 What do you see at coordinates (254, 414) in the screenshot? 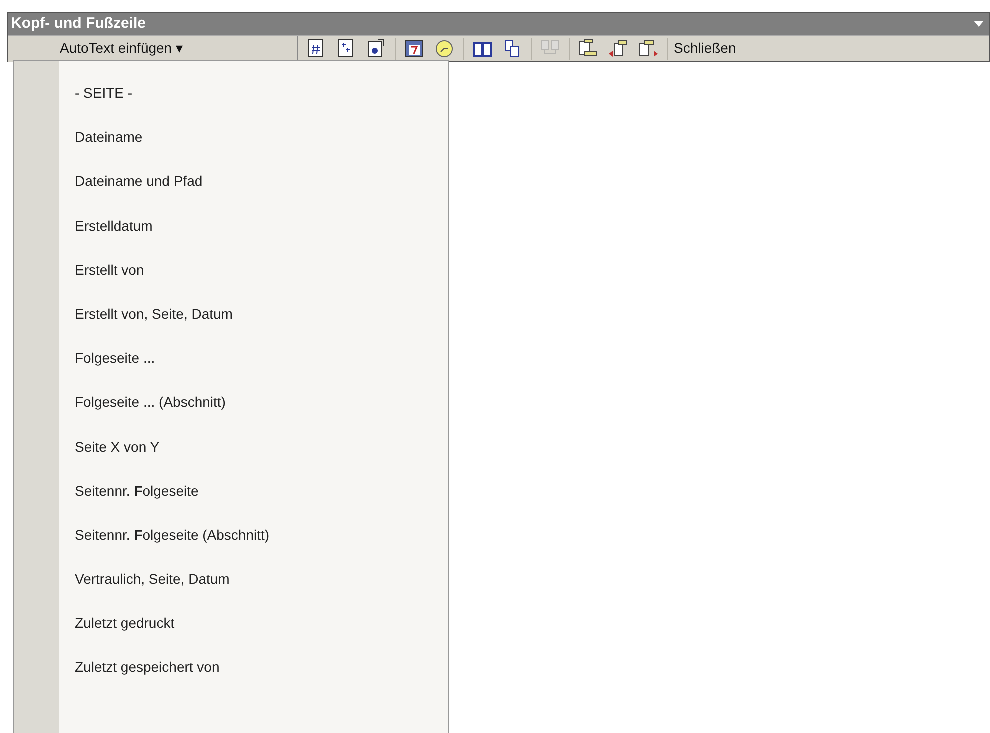
I see `menu-item: Folgeseite ... (Abschnitt)` at bounding box center [254, 414].